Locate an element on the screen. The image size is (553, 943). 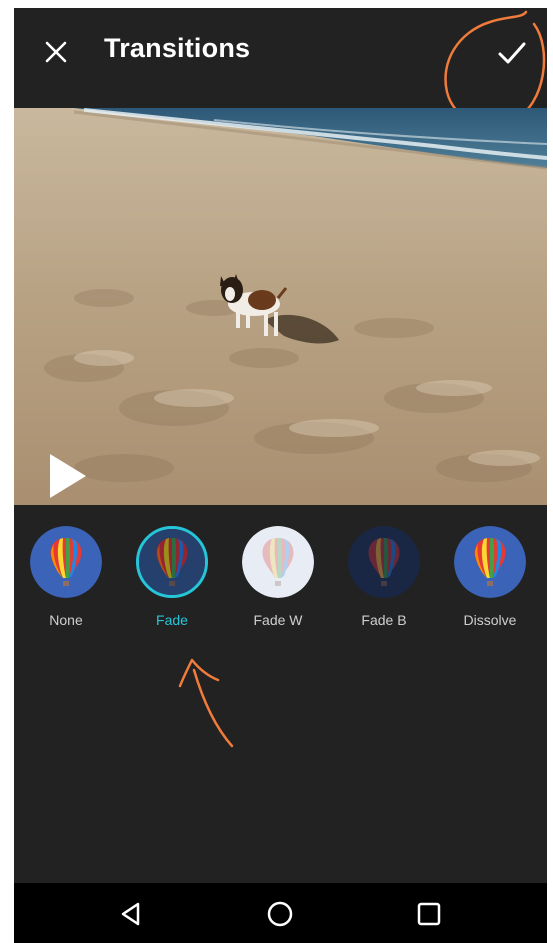
confirm-button is located at coordinates (512, 53).